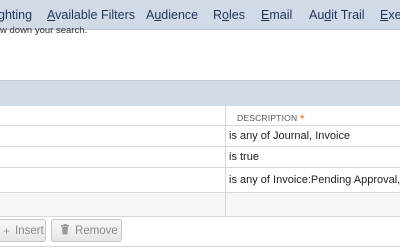 Image resolution: width=400 pixels, height=250 pixels. I want to click on table-row: is true, so click(200, 157).